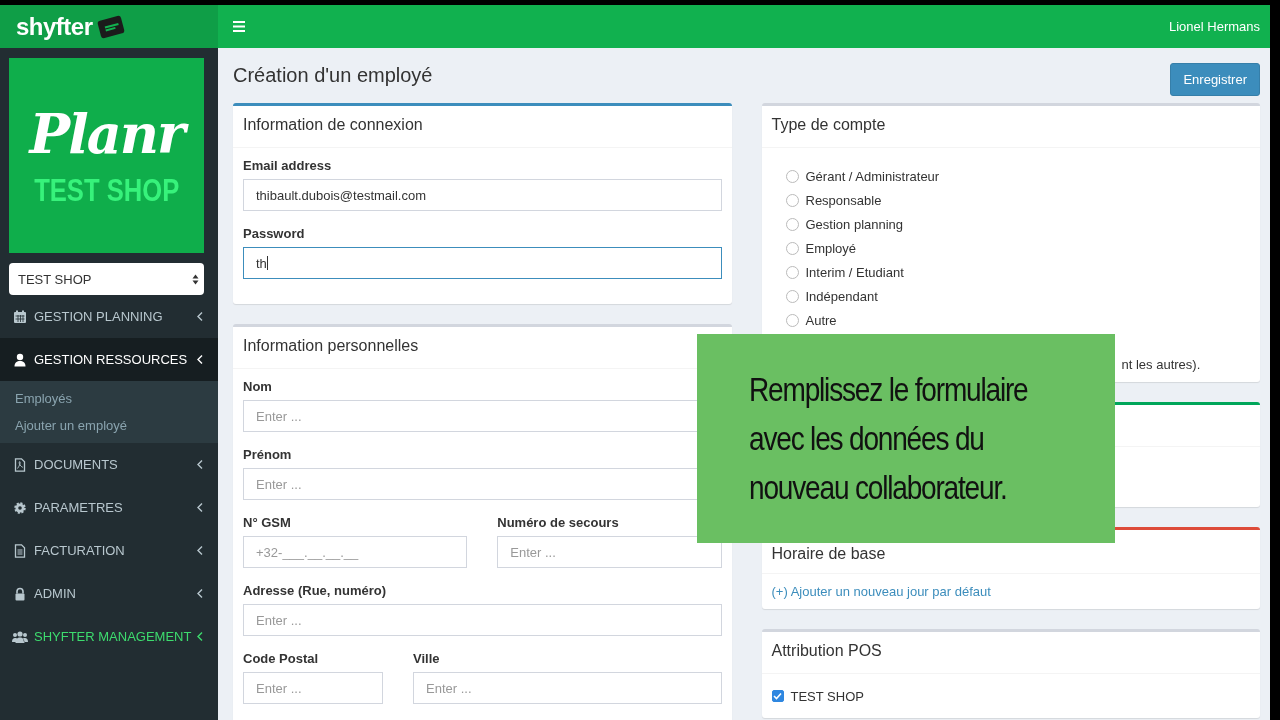 This screenshot has width=1280, height=720. What do you see at coordinates (268, 454) in the screenshot?
I see `field-label: Prénom` at bounding box center [268, 454].